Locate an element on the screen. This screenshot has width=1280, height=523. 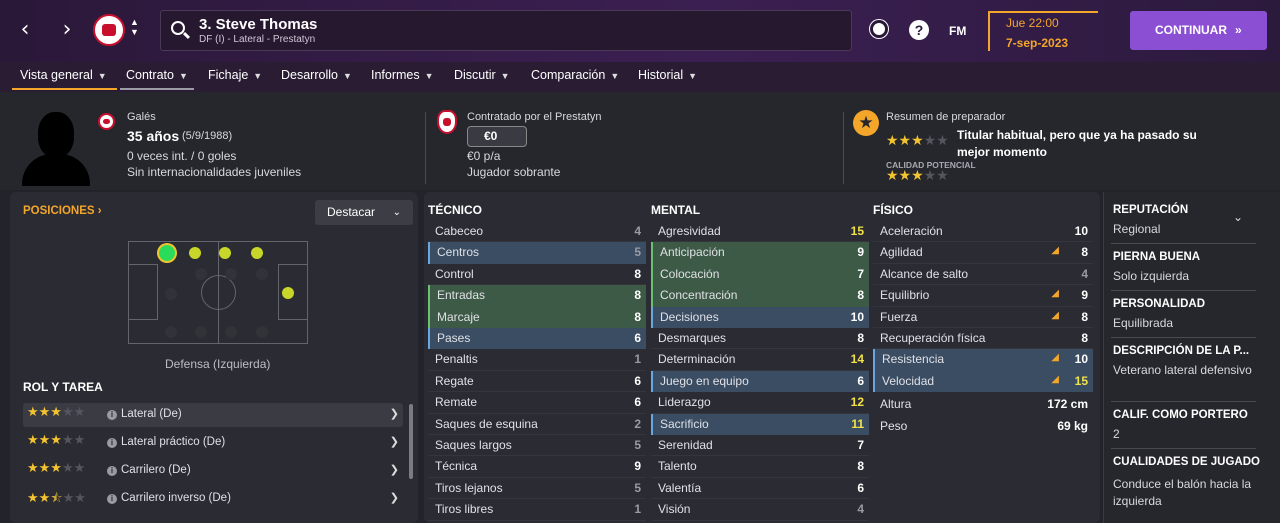
attribute-name: Anticipación is located at coordinates (692, 252).